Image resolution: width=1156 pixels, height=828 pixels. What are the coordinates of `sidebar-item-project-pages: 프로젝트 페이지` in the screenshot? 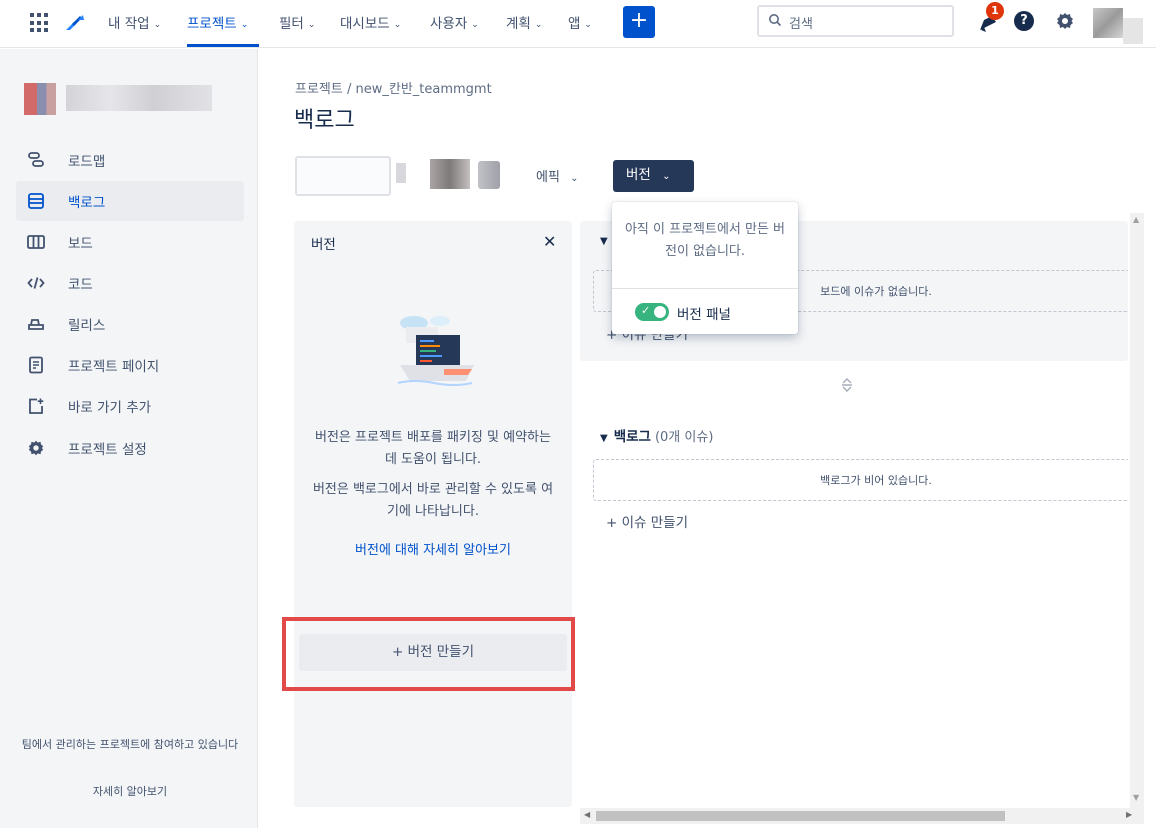 It's located at (130, 365).